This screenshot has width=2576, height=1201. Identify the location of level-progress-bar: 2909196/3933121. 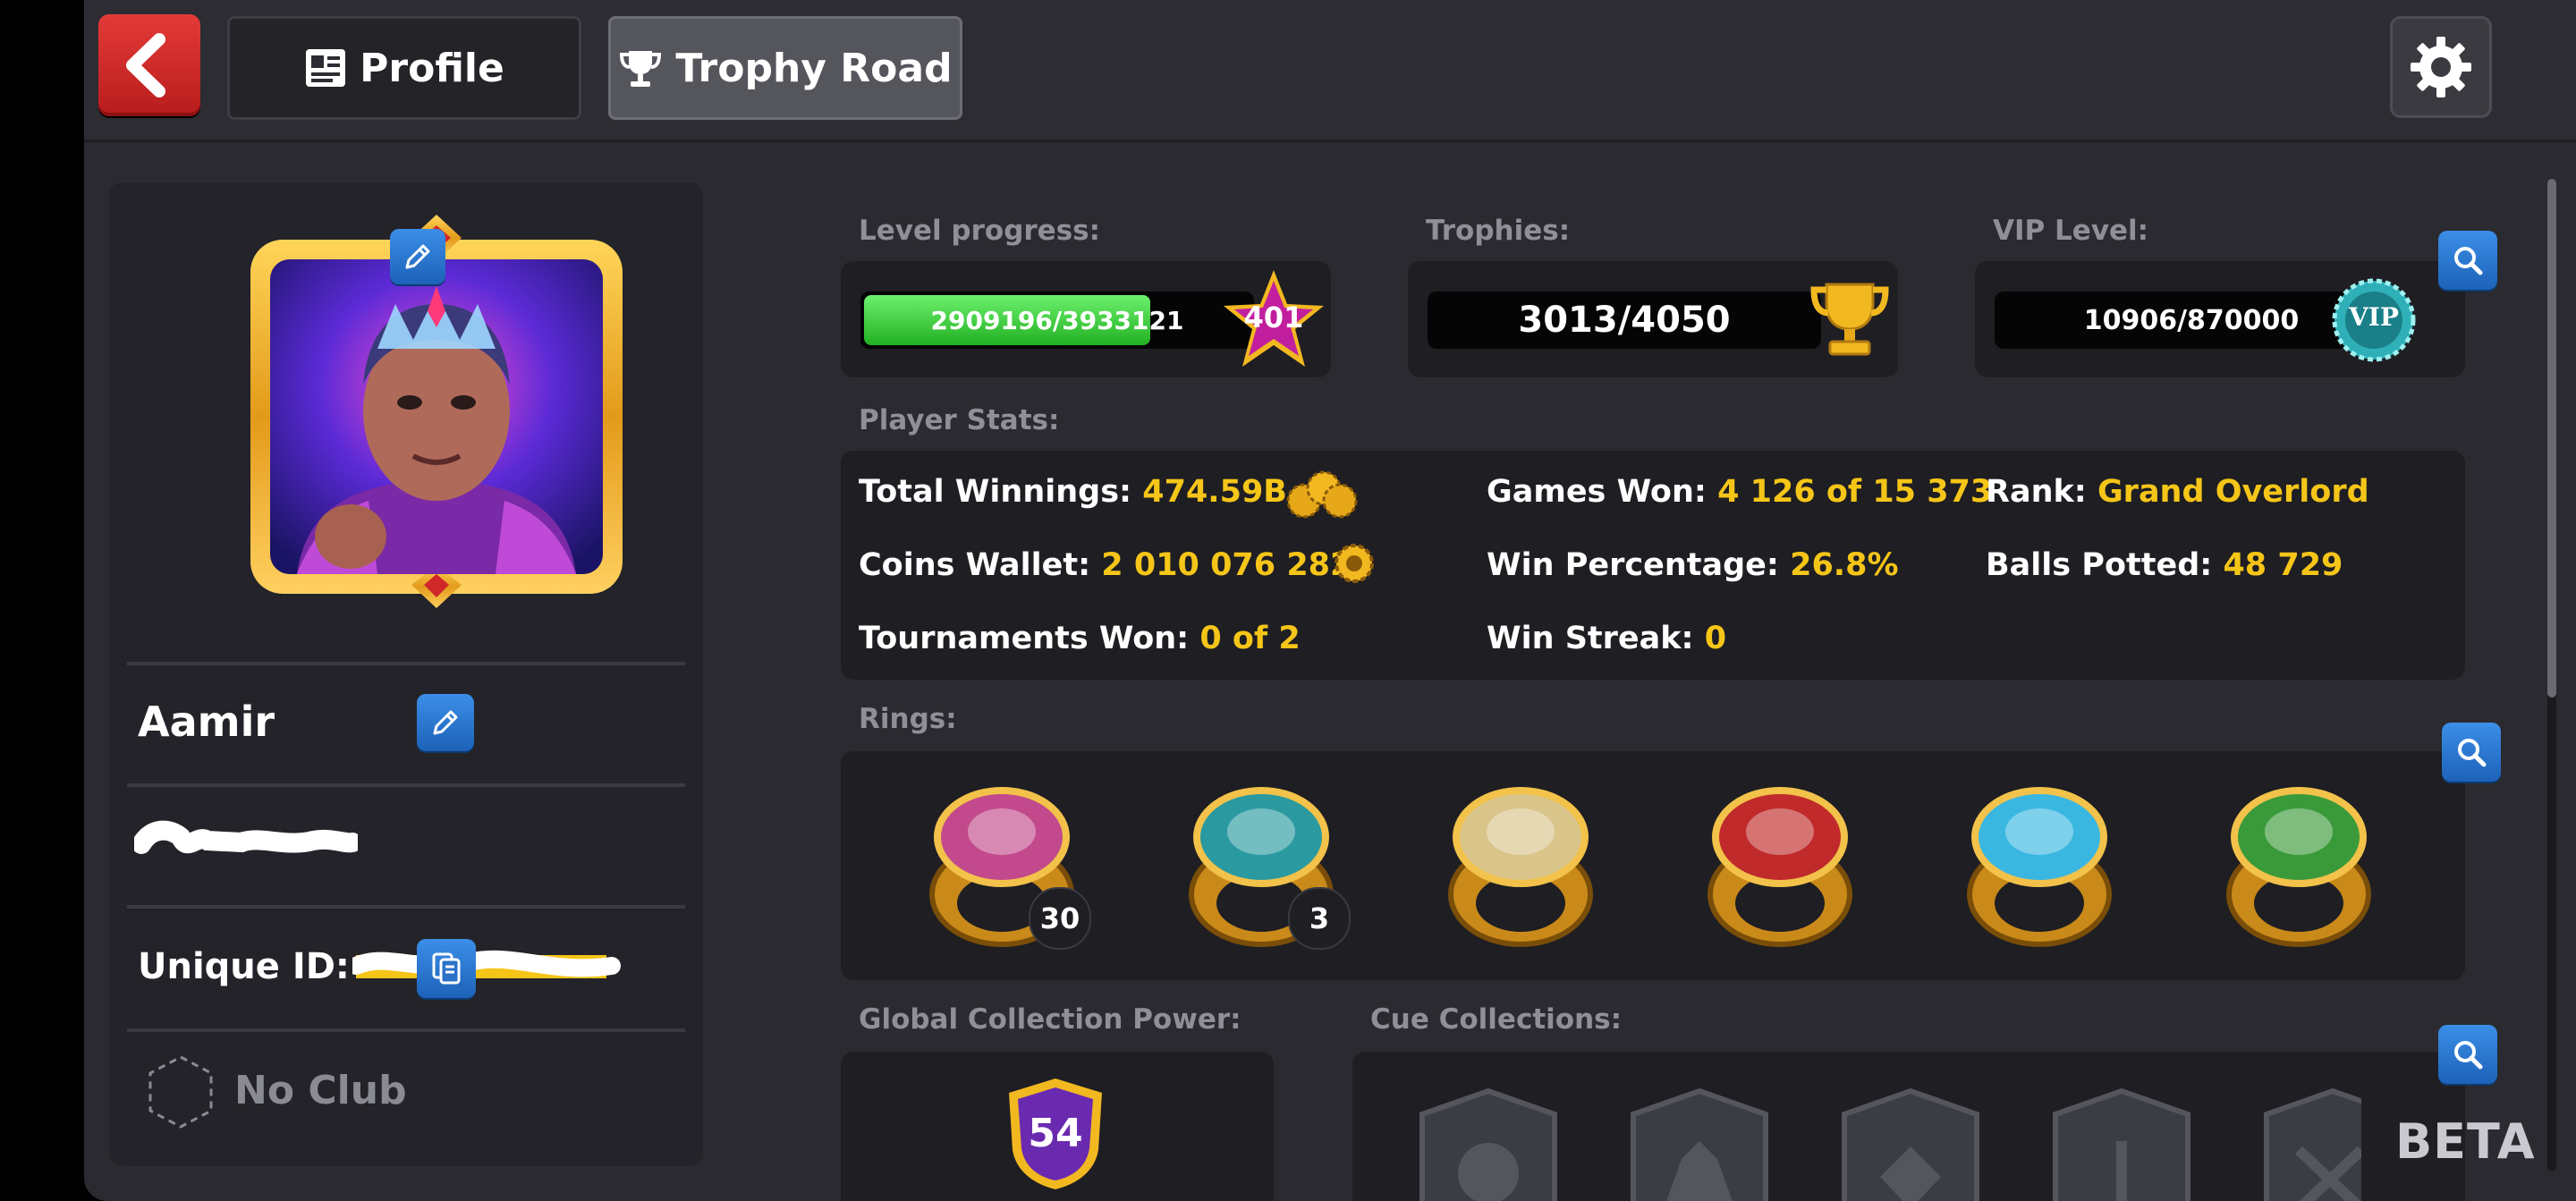
(1057, 320).